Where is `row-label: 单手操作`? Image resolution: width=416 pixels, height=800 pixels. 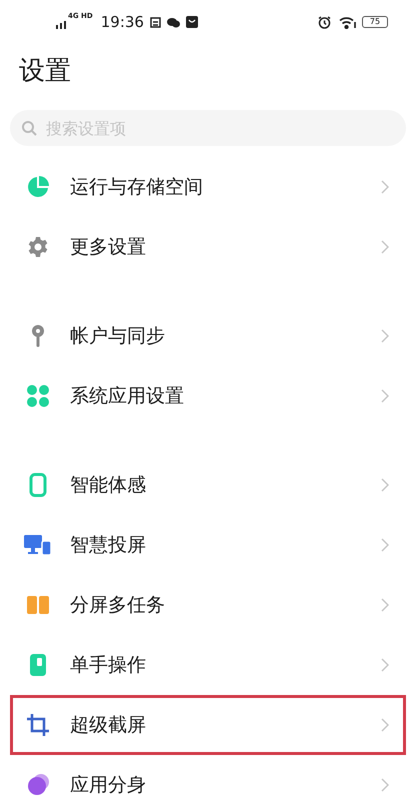
row-label: 单手操作 is located at coordinates (108, 665).